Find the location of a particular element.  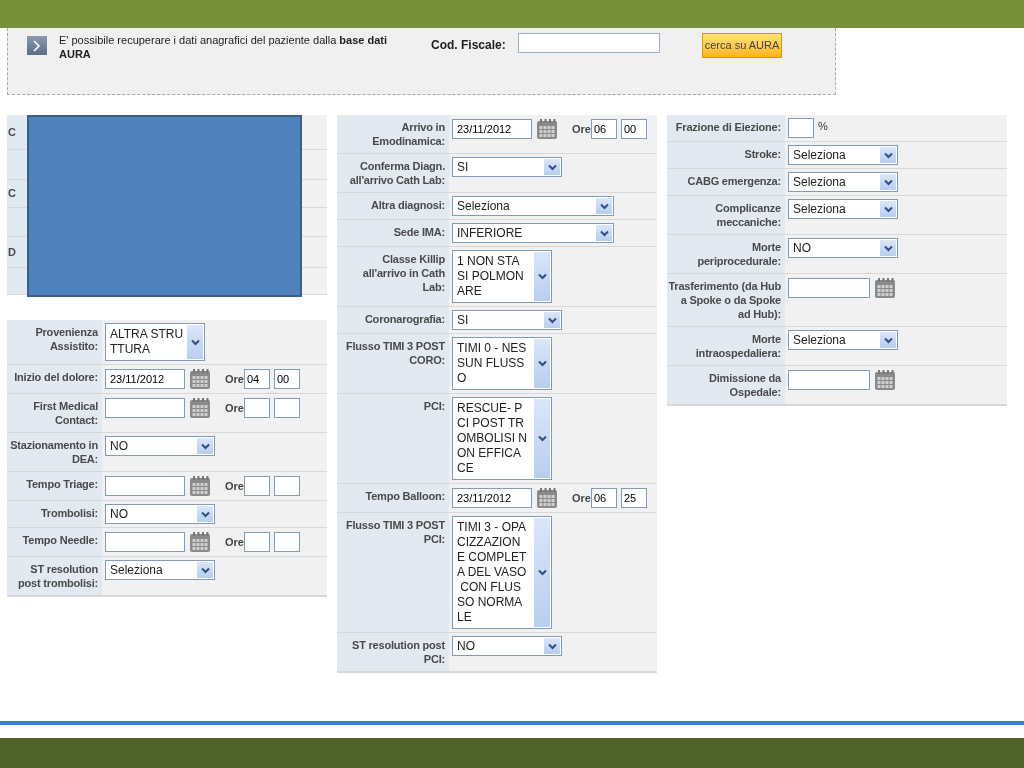

field-label: Conferma Diagn. all'arrivo Cath Lab: is located at coordinates (393, 173).